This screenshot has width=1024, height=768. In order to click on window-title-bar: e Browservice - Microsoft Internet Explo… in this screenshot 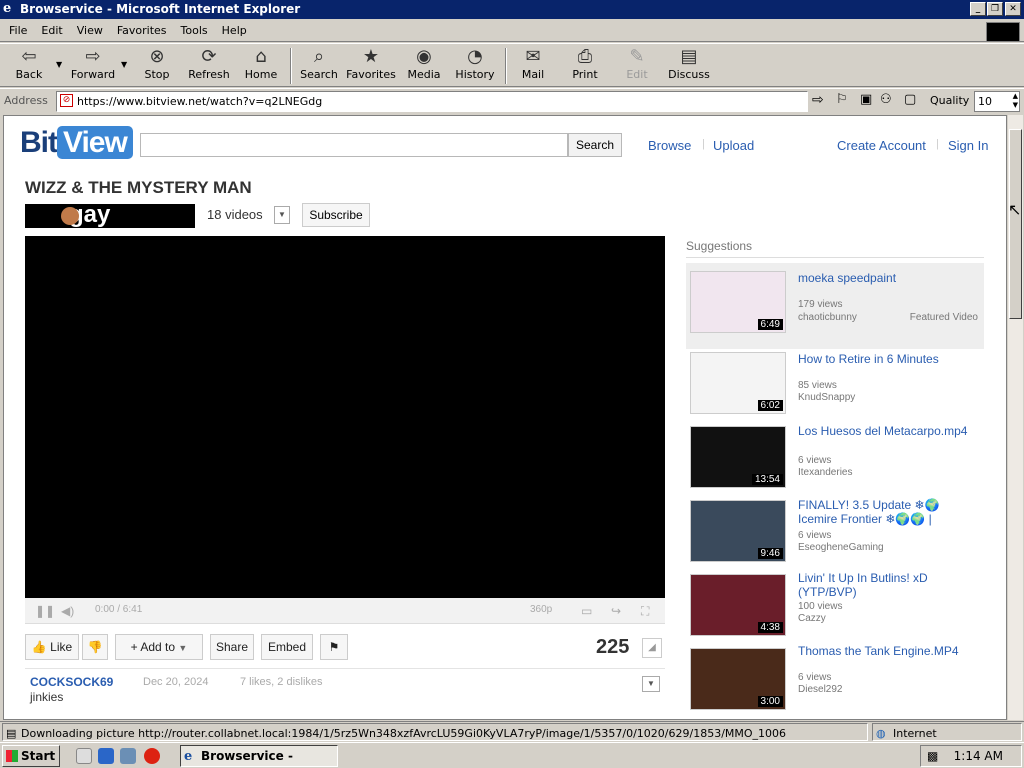, I will do `click(512, 9)`.